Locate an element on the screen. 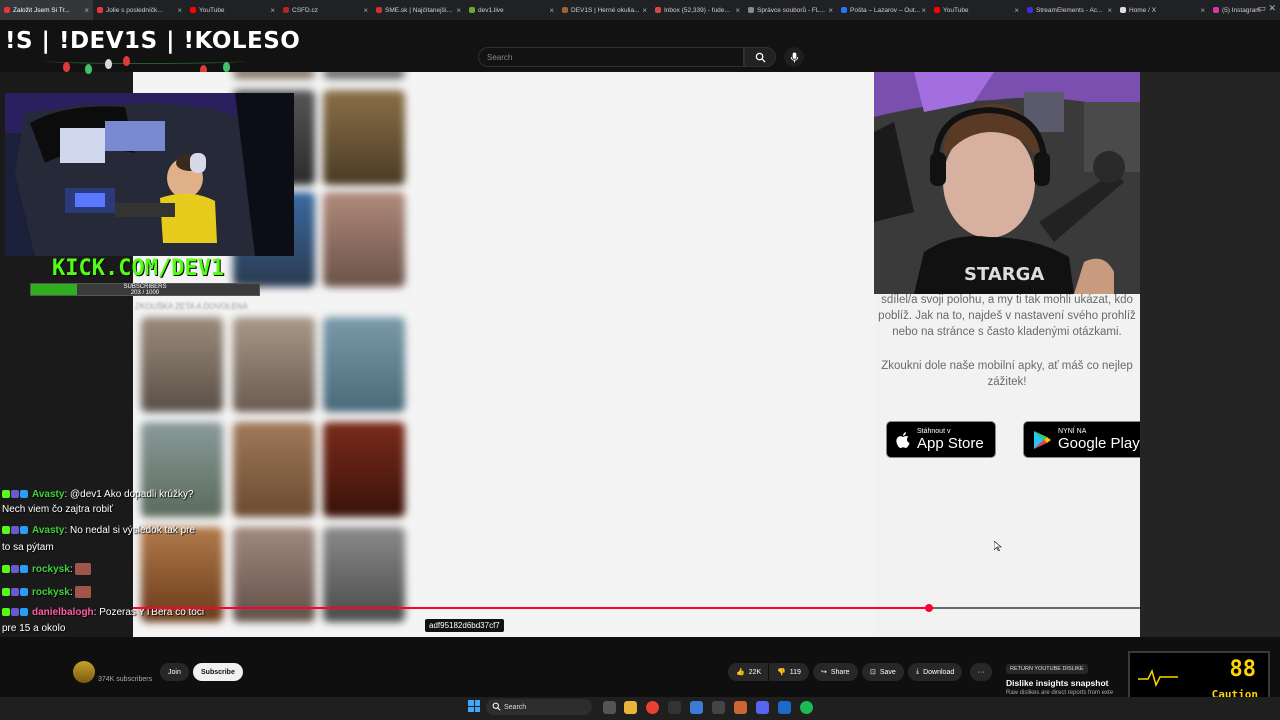 Image resolution: width=1280 pixels, height=720 pixels. subscriber-goal-label: SUBSCRIBERS 203 / 1000 is located at coordinates (145, 290).